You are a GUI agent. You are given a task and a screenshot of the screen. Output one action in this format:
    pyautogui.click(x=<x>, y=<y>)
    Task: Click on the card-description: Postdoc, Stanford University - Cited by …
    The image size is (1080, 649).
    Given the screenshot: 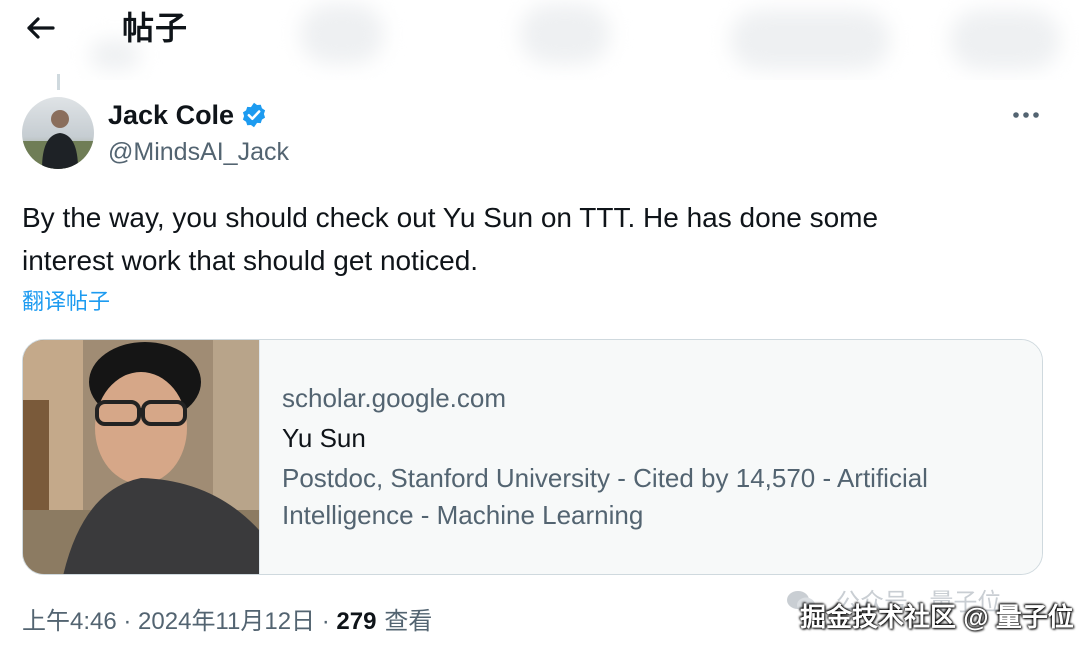 What is the action you would take?
    pyautogui.click(x=650, y=497)
    